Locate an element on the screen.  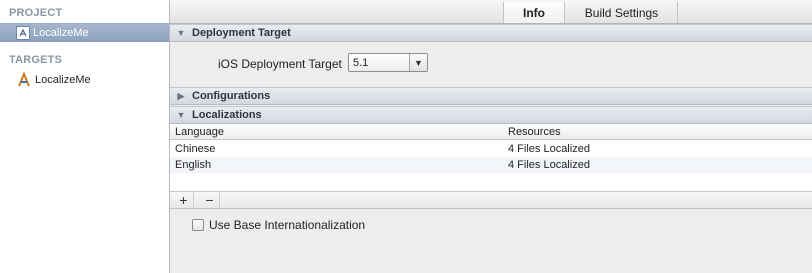
localizations-toolbar: + − is located at coordinates (491, 200).